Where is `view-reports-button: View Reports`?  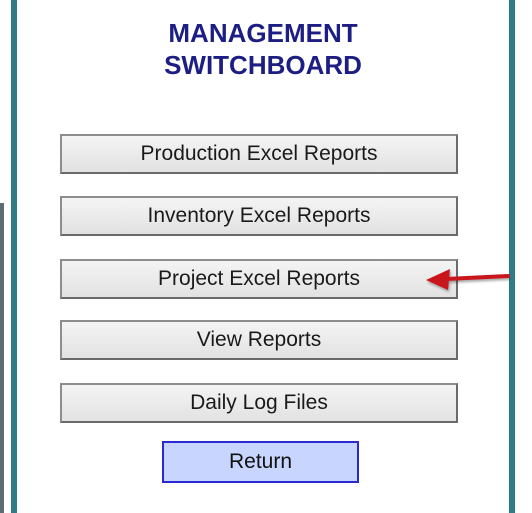
view-reports-button: View Reports is located at coordinates (259, 340).